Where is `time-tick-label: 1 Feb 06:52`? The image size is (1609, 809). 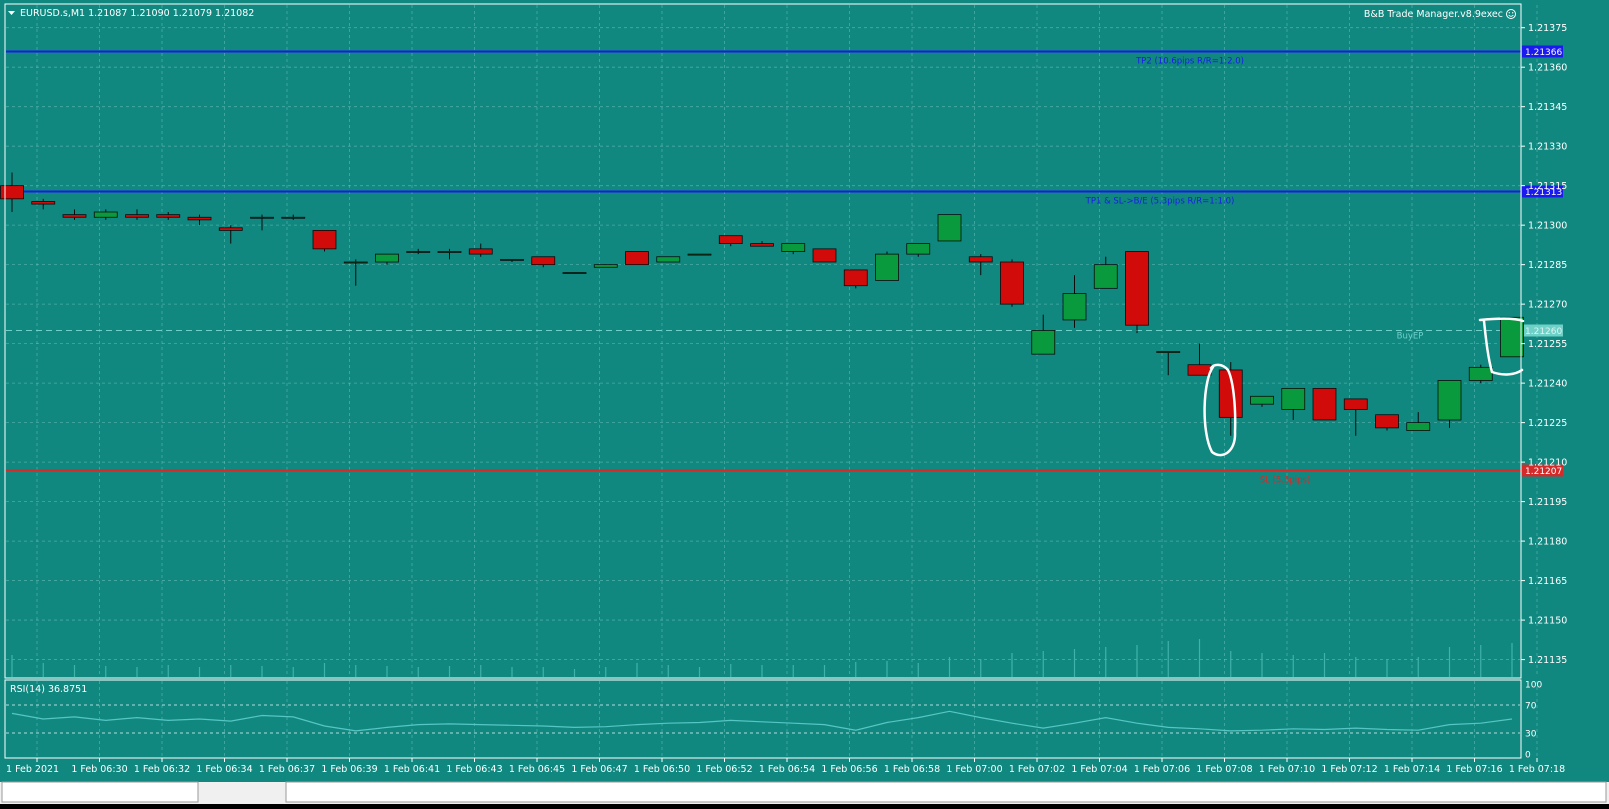 time-tick-label: 1 Feb 06:52 is located at coordinates (724, 769).